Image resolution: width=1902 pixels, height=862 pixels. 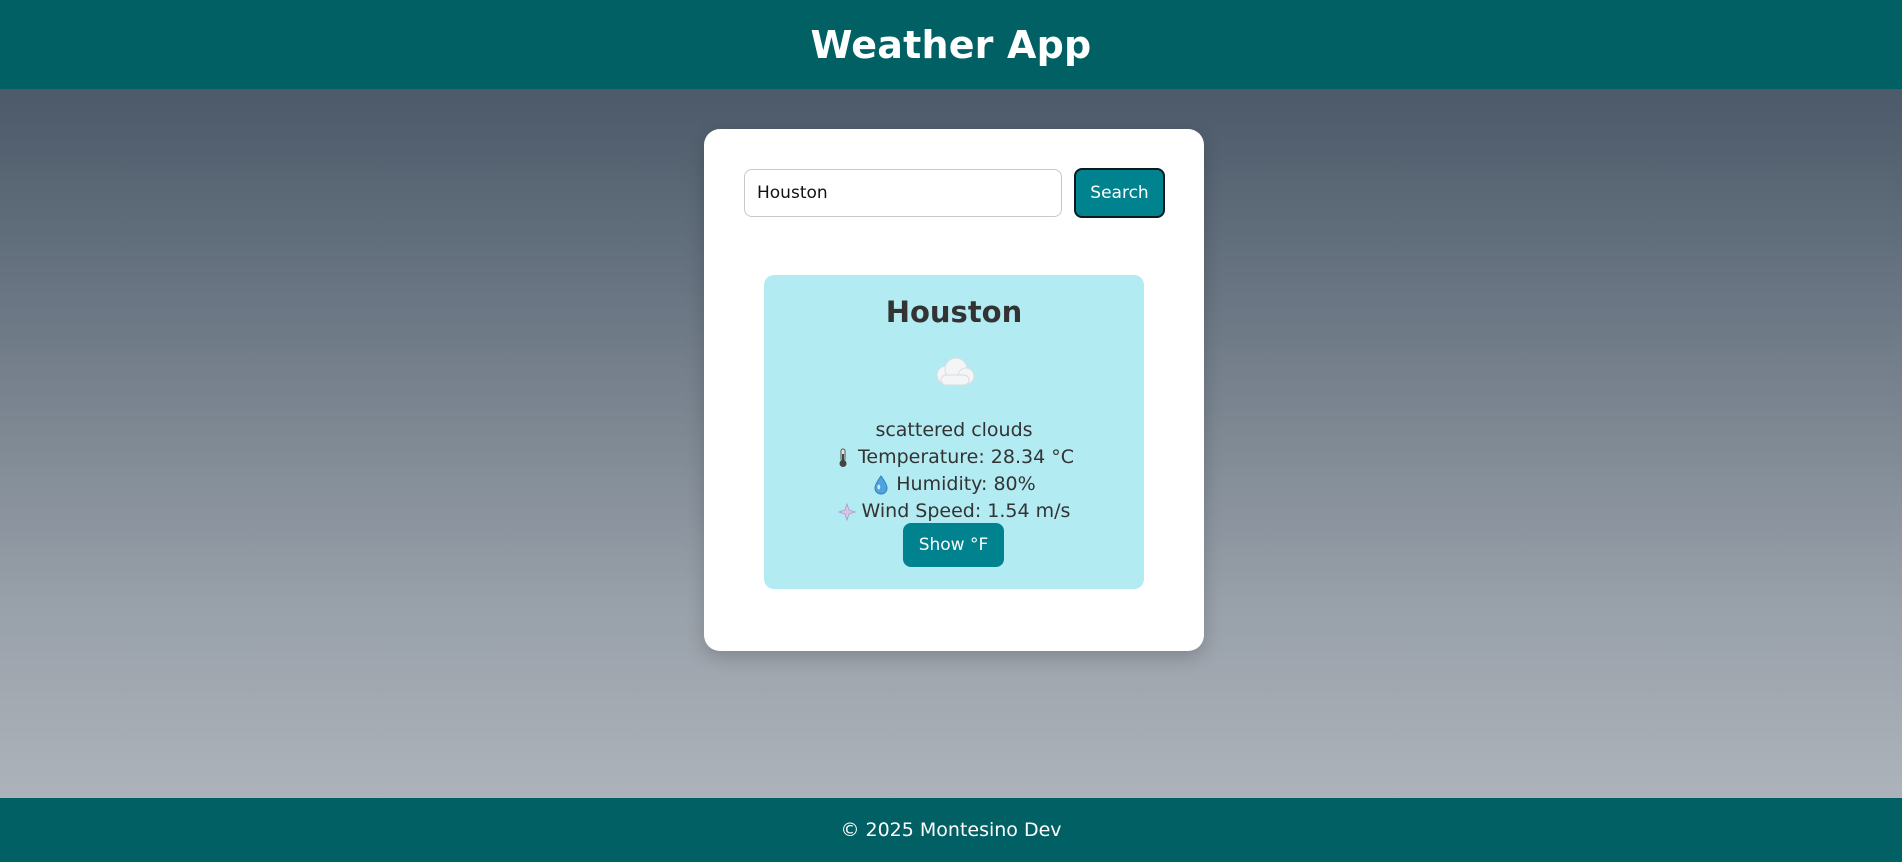 I want to click on app-title: Weather App, so click(x=951, y=44).